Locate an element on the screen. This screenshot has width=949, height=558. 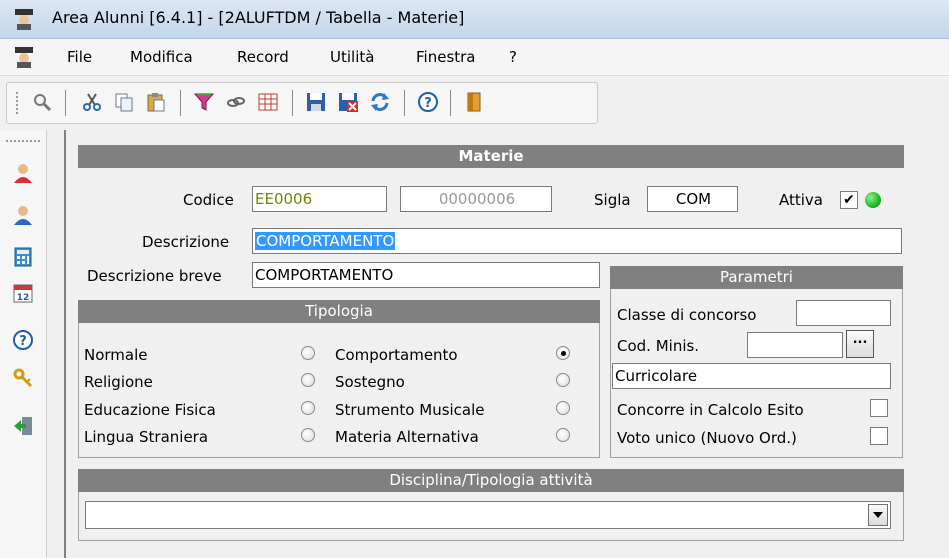
svg-text: 12 is located at coordinates (23, 298).